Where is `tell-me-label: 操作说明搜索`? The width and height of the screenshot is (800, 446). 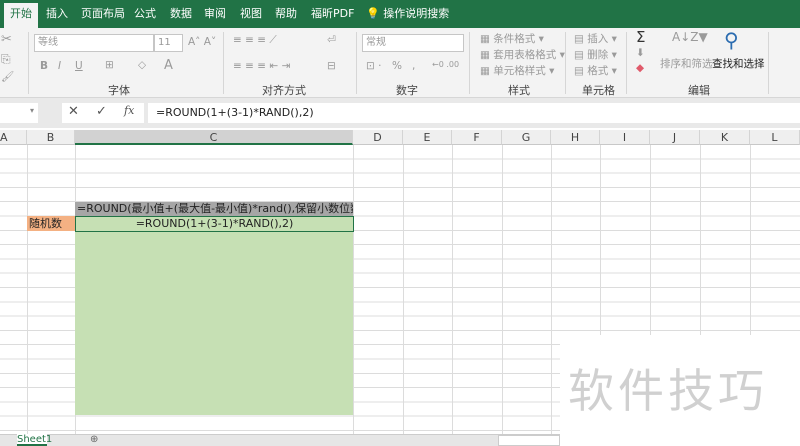
tell-me-label: 操作说明搜索 is located at coordinates (416, 13).